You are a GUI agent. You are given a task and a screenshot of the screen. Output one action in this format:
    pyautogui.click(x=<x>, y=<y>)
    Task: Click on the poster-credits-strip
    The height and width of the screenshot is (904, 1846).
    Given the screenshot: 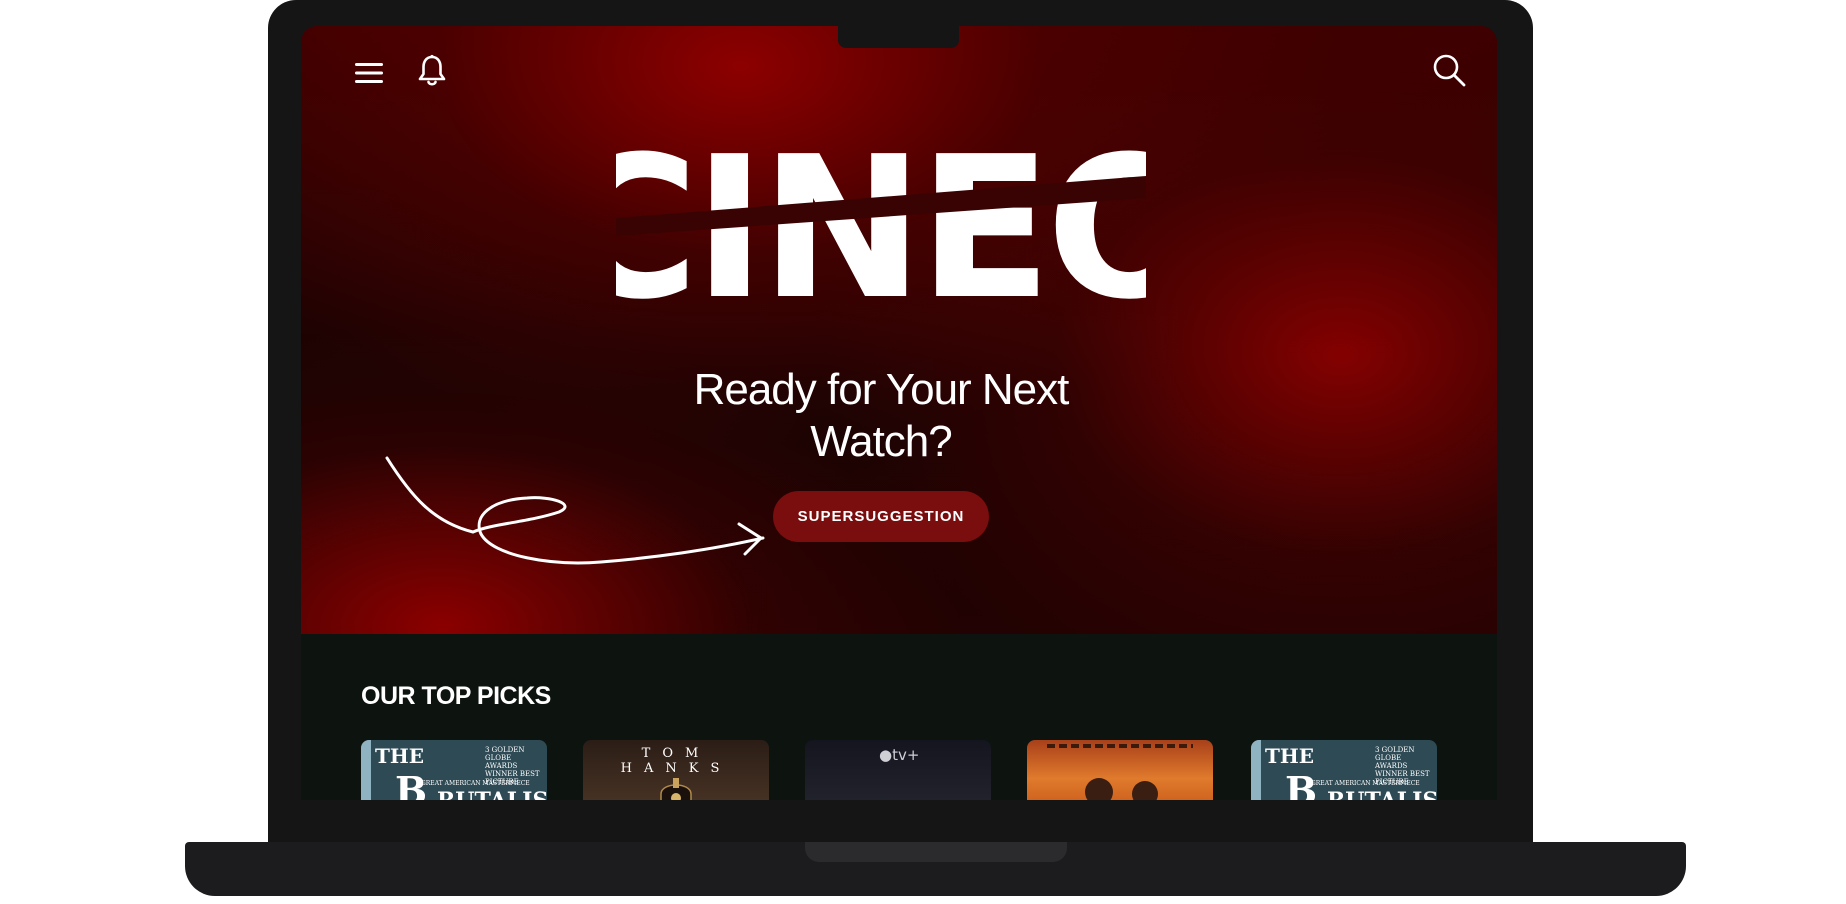 What is the action you would take?
    pyautogui.click(x=1120, y=746)
    